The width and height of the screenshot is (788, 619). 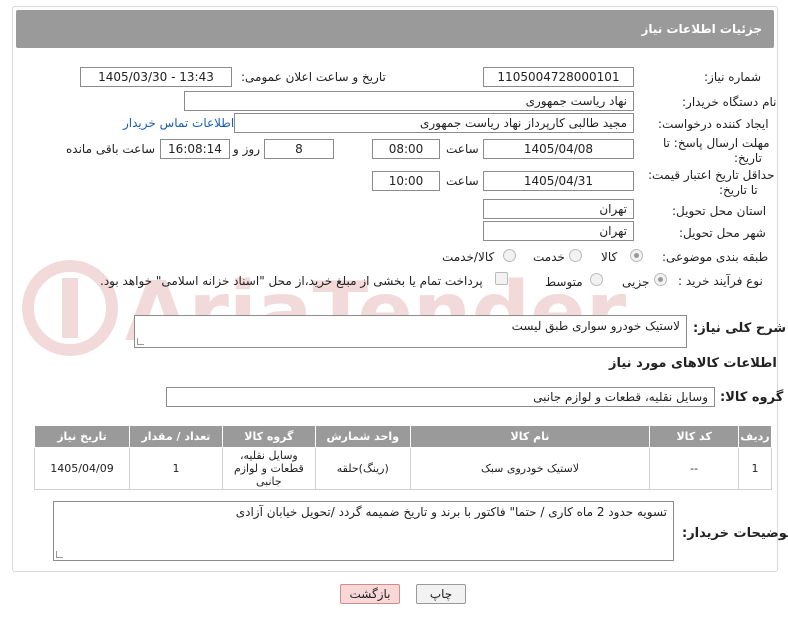 I want to click on buyer-org-label: نام دستگاه خریدار:, so click(x=729, y=102).